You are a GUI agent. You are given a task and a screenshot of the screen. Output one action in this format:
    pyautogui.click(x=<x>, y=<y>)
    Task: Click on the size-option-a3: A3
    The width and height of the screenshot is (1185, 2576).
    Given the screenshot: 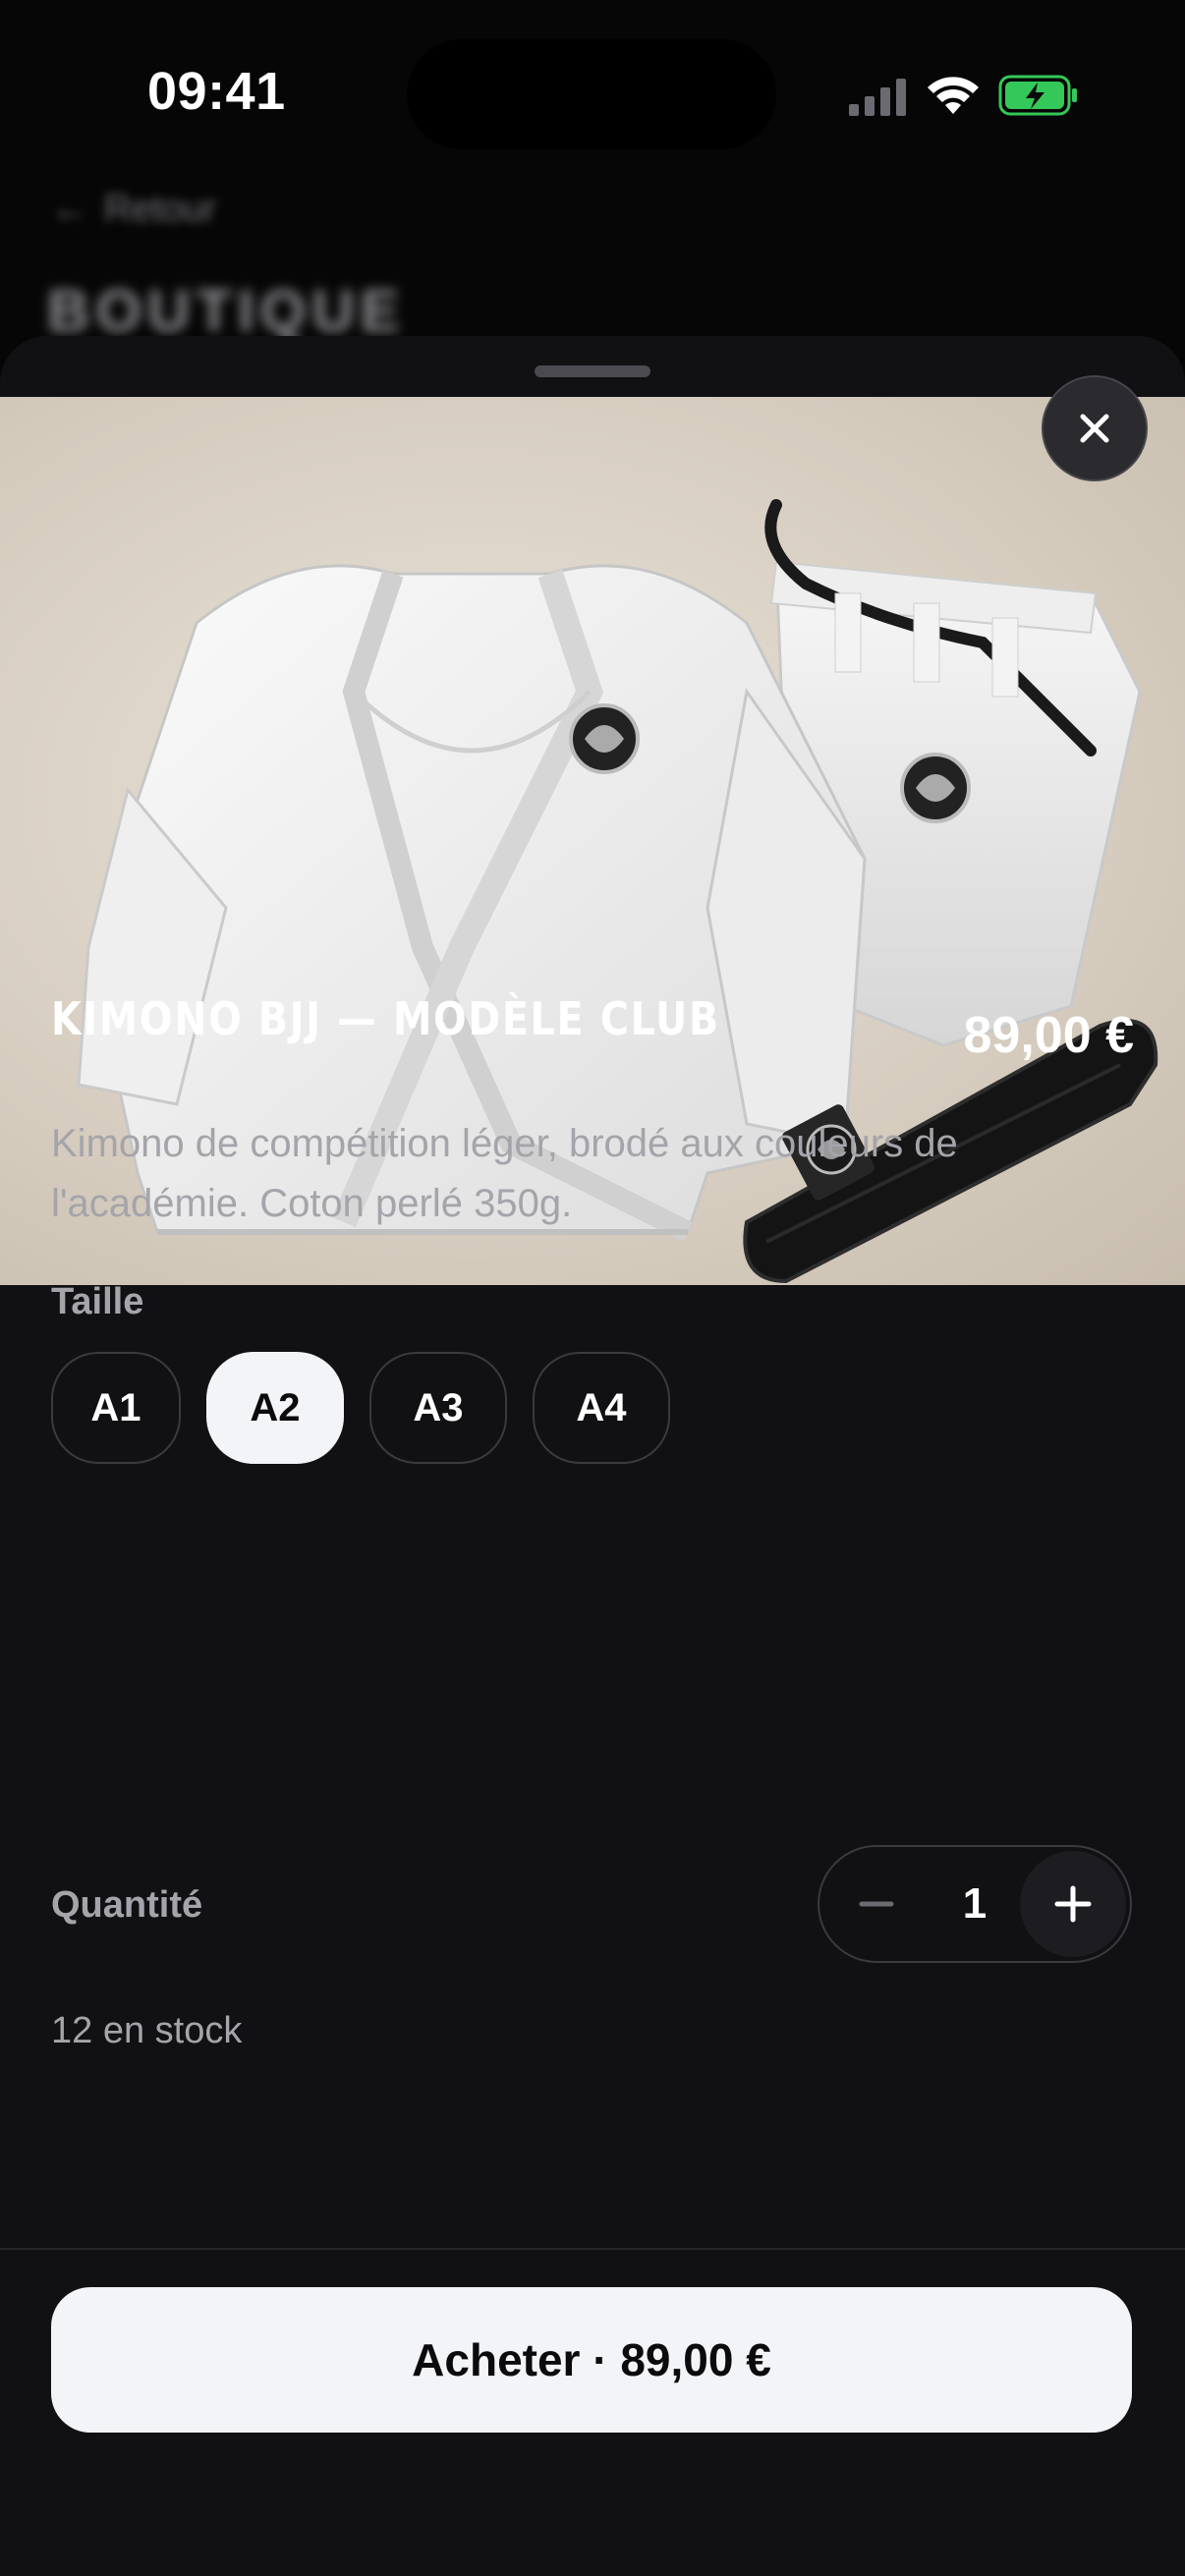 What is the action you would take?
    pyautogui.click(x=438, y=1408)
    